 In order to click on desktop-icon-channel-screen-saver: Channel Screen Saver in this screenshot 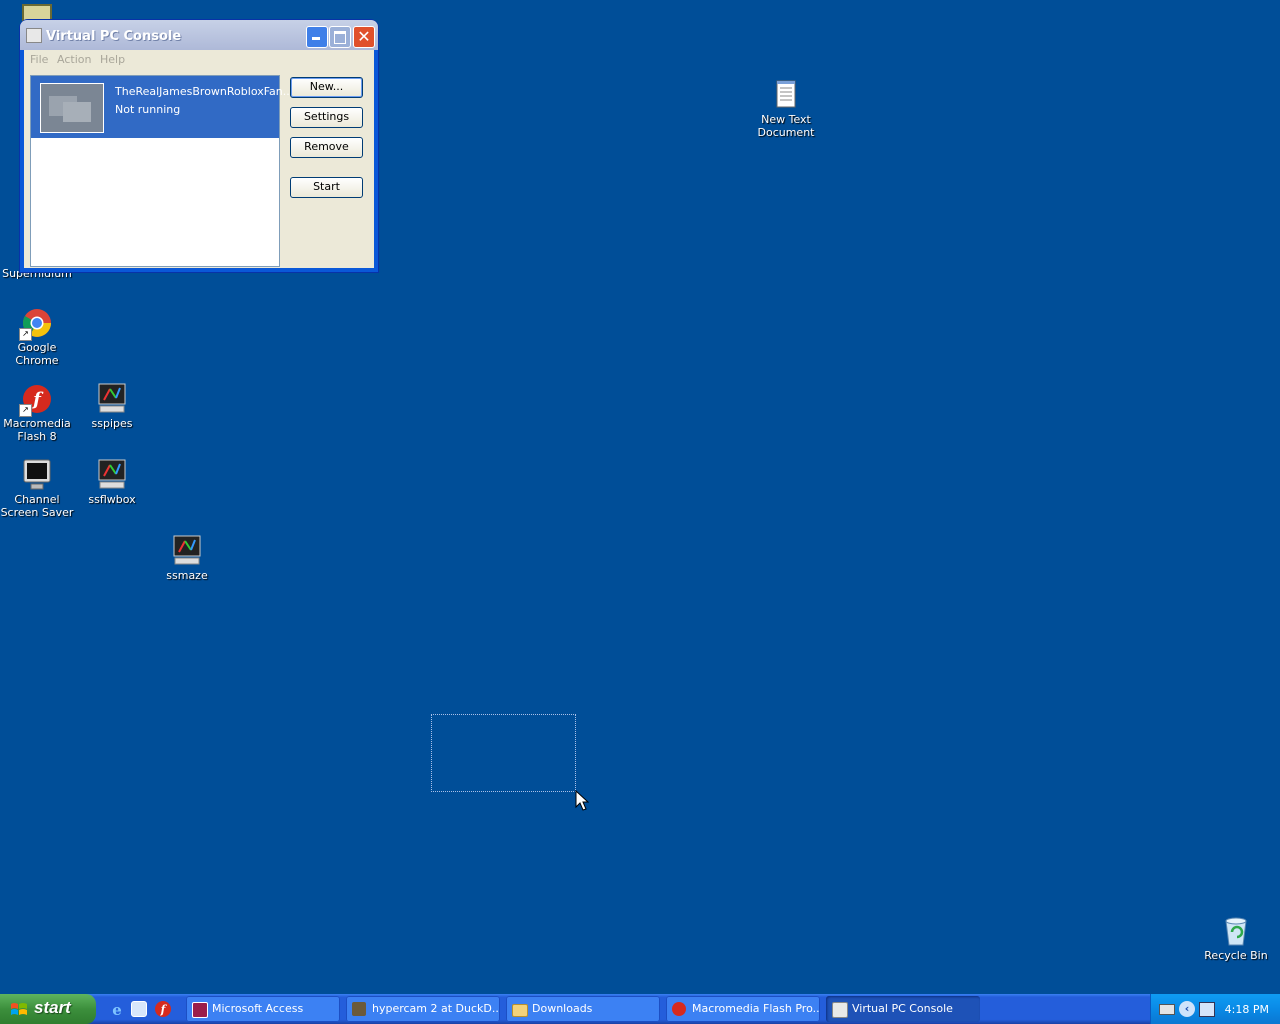, I will do `click(37, 489)`.